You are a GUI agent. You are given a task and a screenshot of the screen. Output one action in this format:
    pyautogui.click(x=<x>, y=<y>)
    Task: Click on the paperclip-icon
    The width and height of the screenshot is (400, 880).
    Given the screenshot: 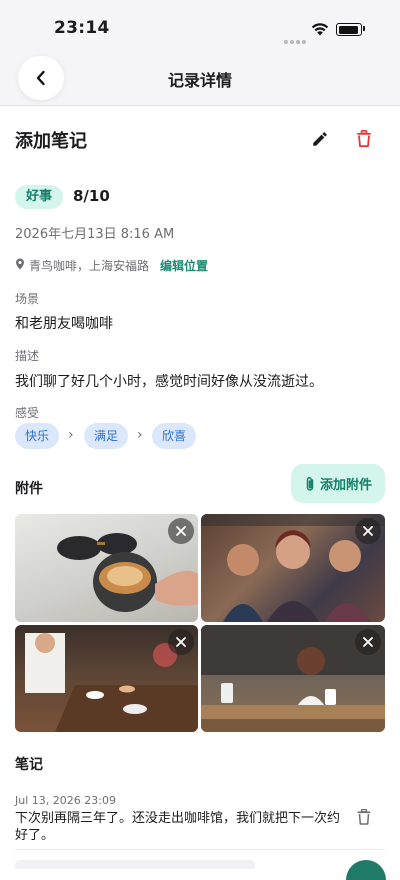 What is the action you would take?
    pyautogui.click(x=310, y=483)
    